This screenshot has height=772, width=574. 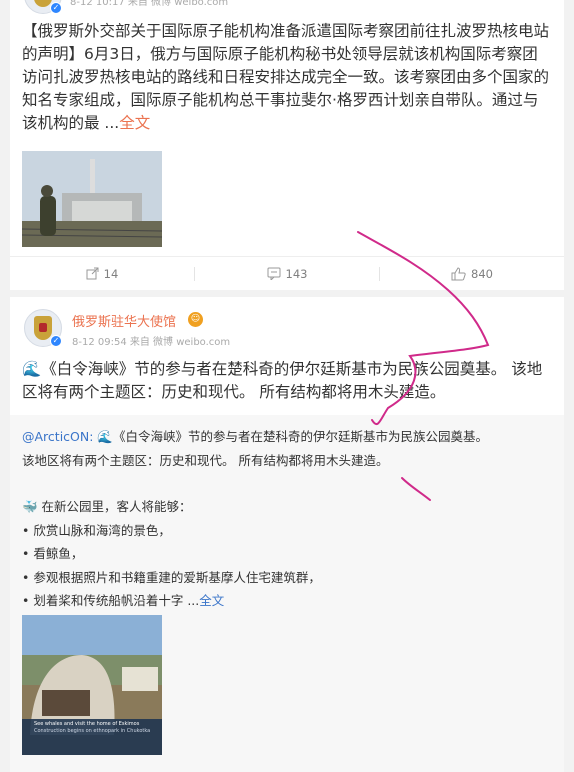 I want to click on member-badge-icon: ☺, so click(x=195, y=319).